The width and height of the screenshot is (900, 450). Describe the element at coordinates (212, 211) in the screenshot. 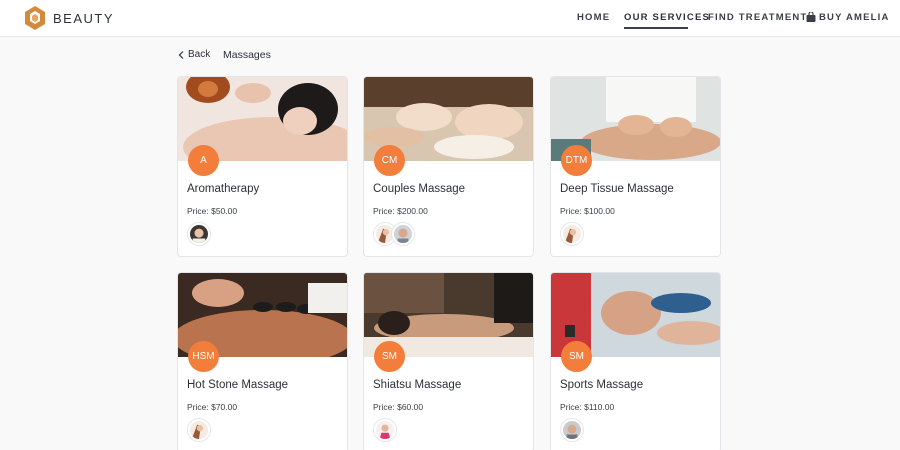

I see `service-price: Price: $50.00` at that location.